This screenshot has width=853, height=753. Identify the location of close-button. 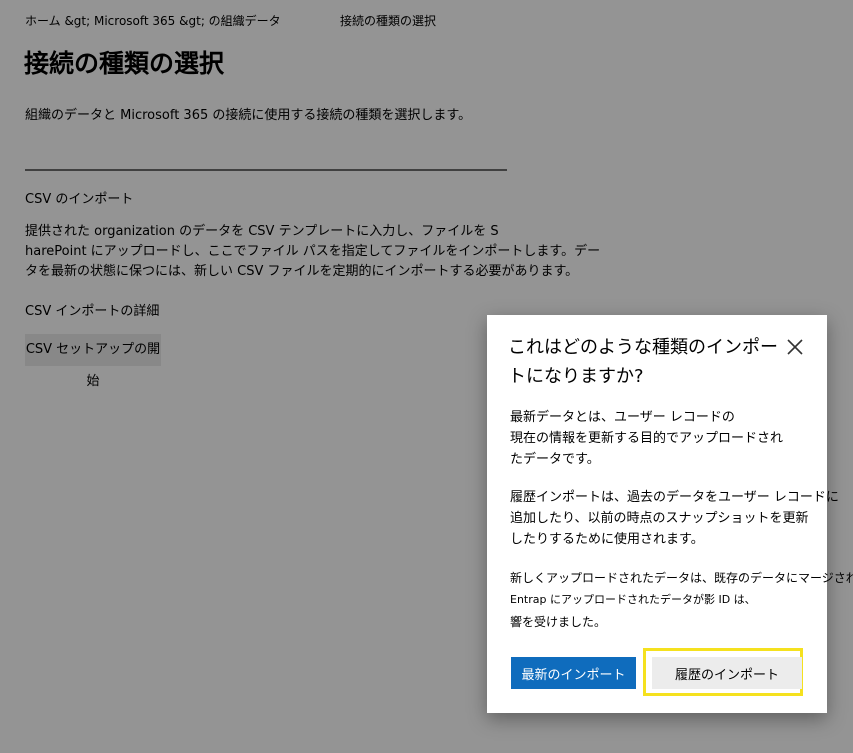
(795, 347).